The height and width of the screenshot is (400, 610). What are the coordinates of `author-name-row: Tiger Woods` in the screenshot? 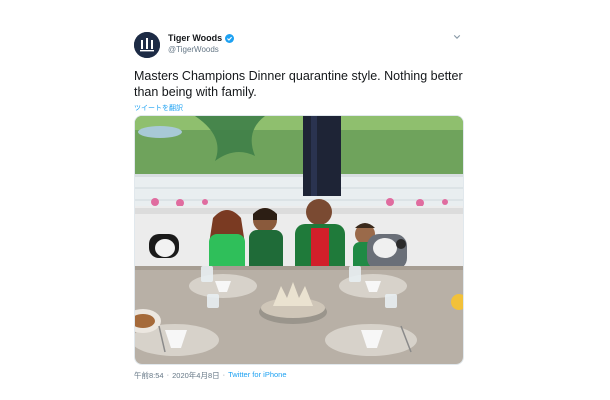 It's located at (201, 38).